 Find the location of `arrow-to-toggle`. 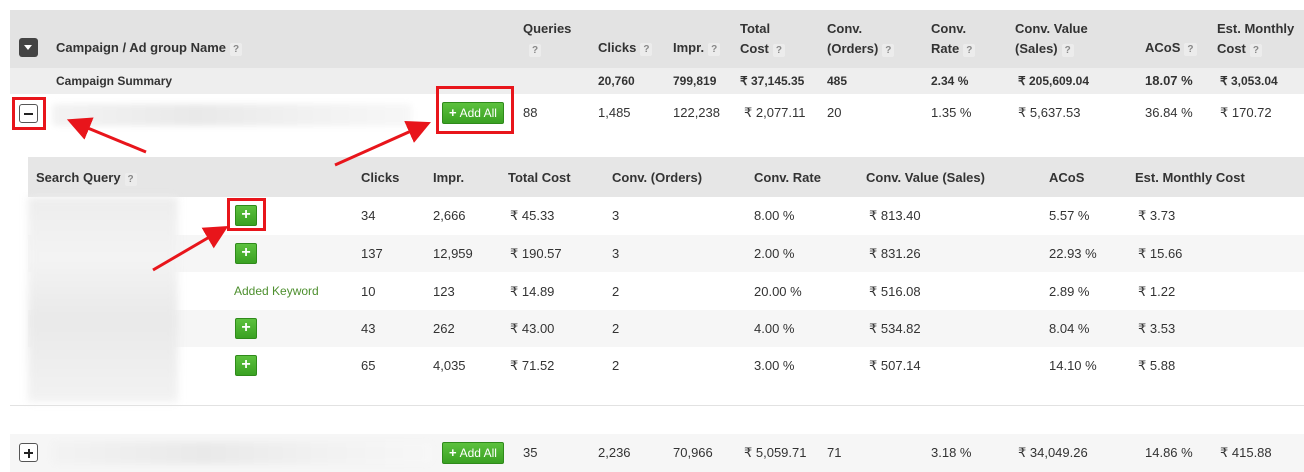

arrow-to-toggle is located at coordinates (106, 135).